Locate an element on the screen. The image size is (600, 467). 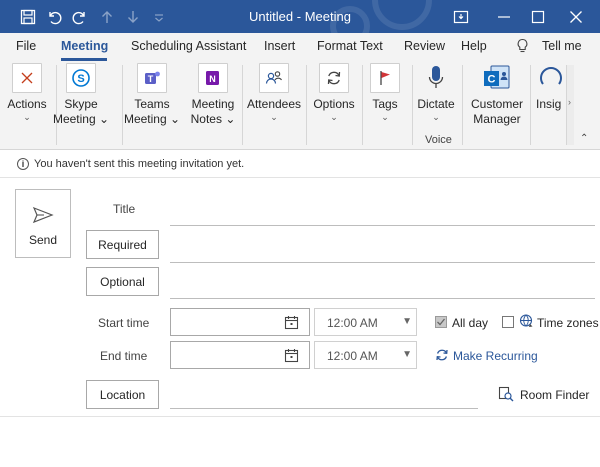
end-time-select: 12:00 AM ▼ is located at coordinates (365, 355).